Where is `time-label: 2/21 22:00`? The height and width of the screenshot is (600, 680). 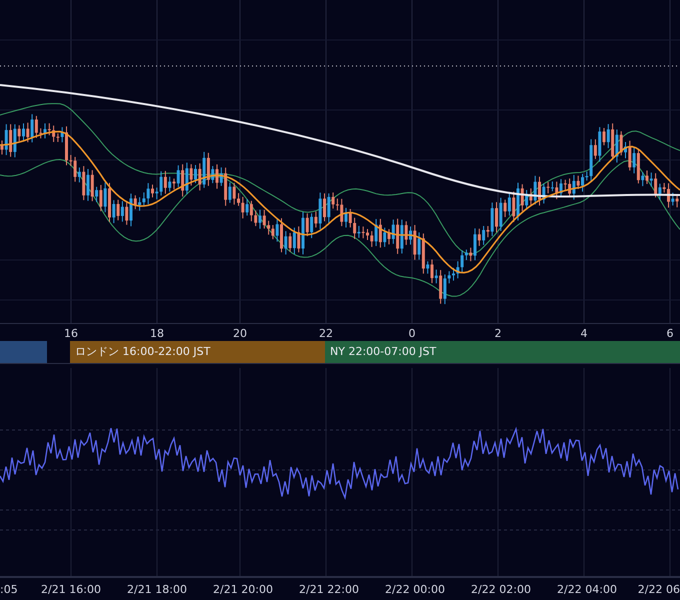 time-label: 2/21 22:00 is located at coordinates (329, 589).